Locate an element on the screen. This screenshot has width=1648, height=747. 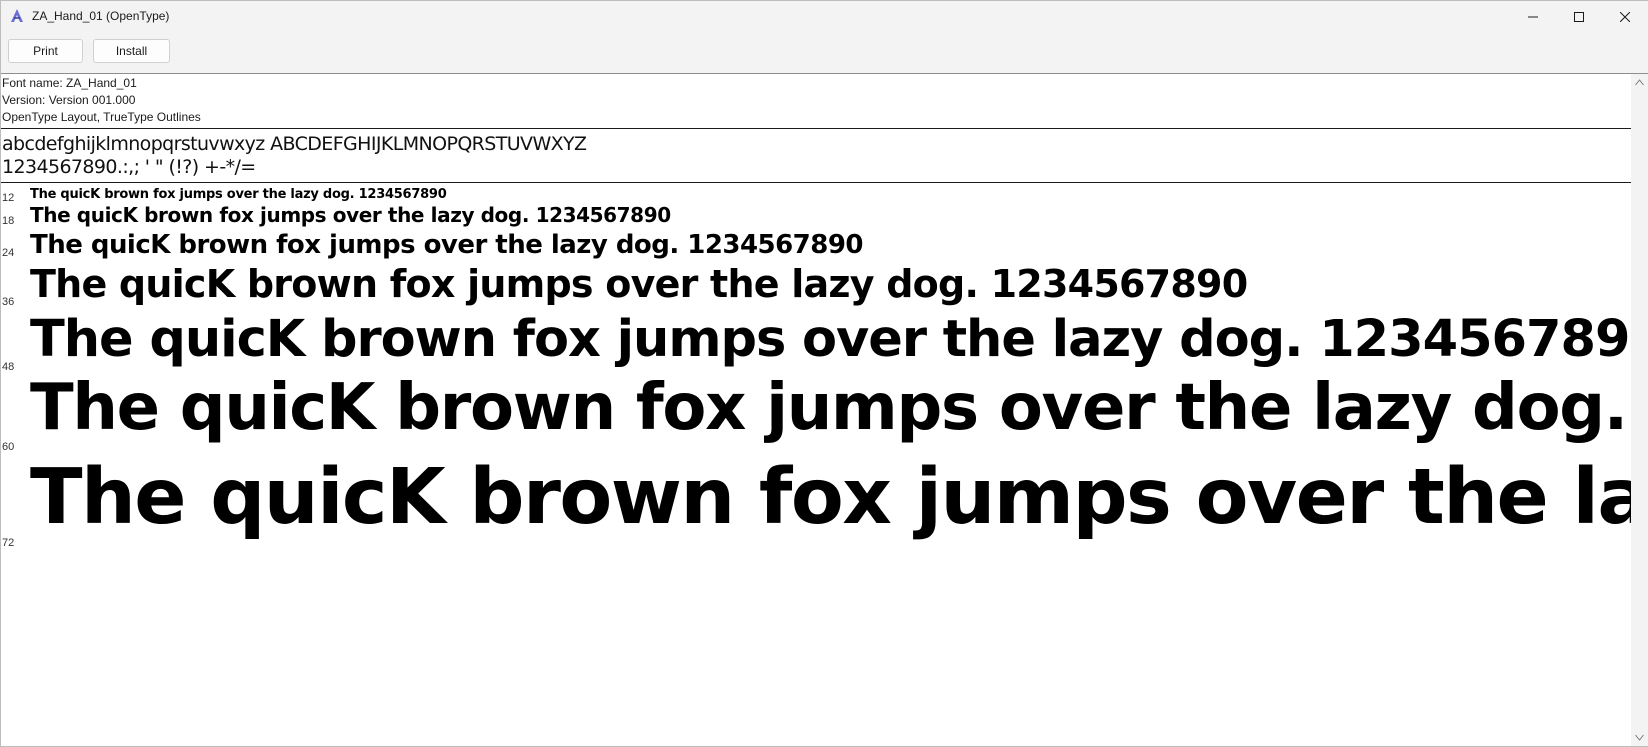
font-outline-line: OpenType Layout, TrueType Outlines is located at coordinates (101, 117).